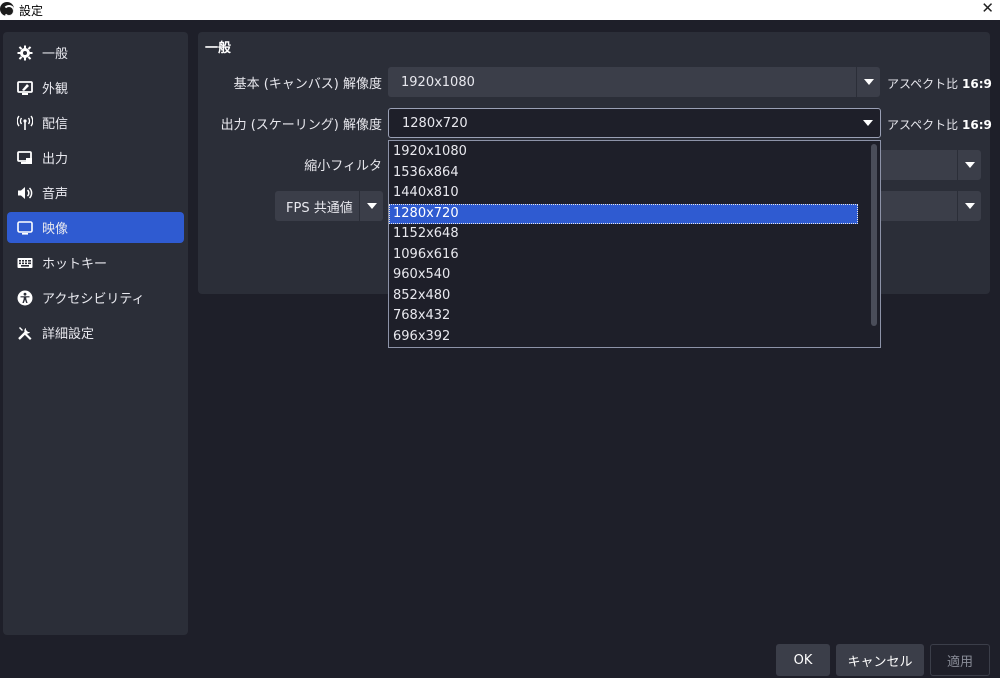 This screenshot has height=678, width=1000. Describe the element at coordinates (68, 334) in the screenshot. I see `sidebar-item-label: 詳細設定` at that location.